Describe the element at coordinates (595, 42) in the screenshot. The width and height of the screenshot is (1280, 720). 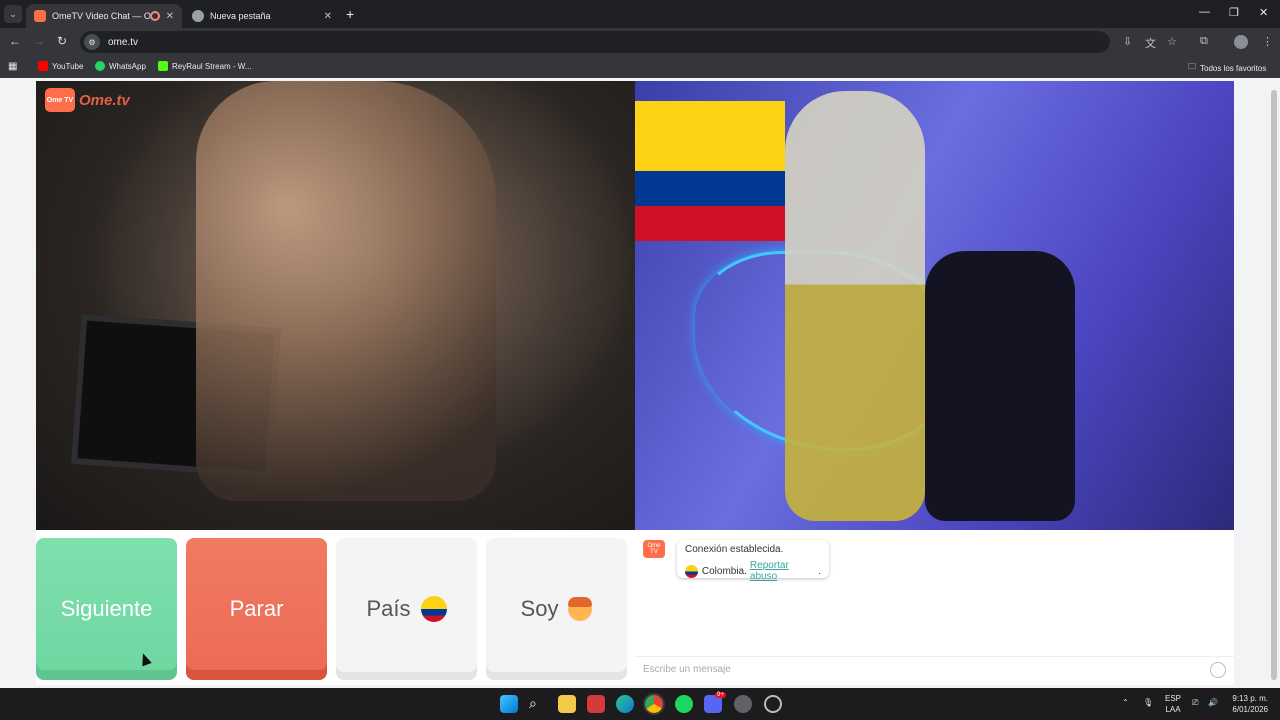
I see `address-bar: ⚙ ome.tv` at that location.